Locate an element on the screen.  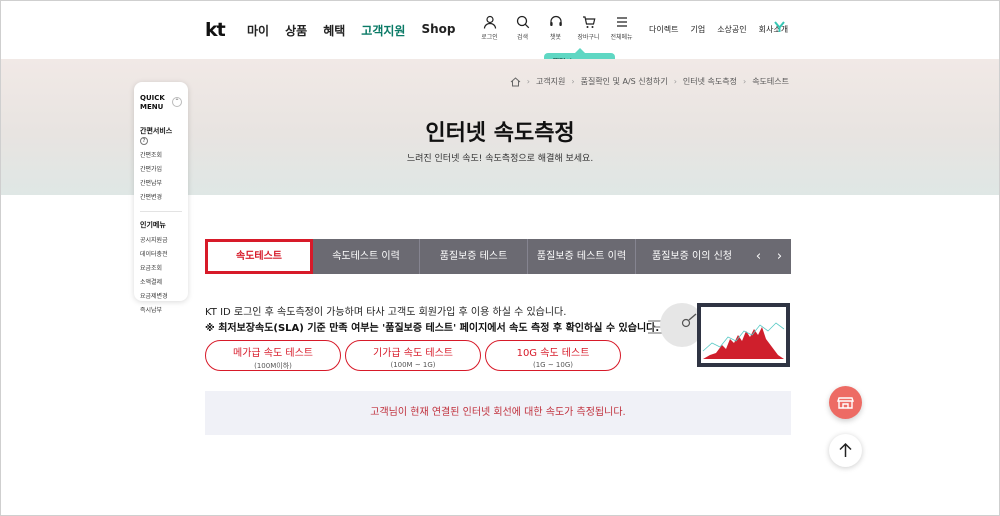
quick-menu-title-line2: MENU is located at coordinates (152, 107).